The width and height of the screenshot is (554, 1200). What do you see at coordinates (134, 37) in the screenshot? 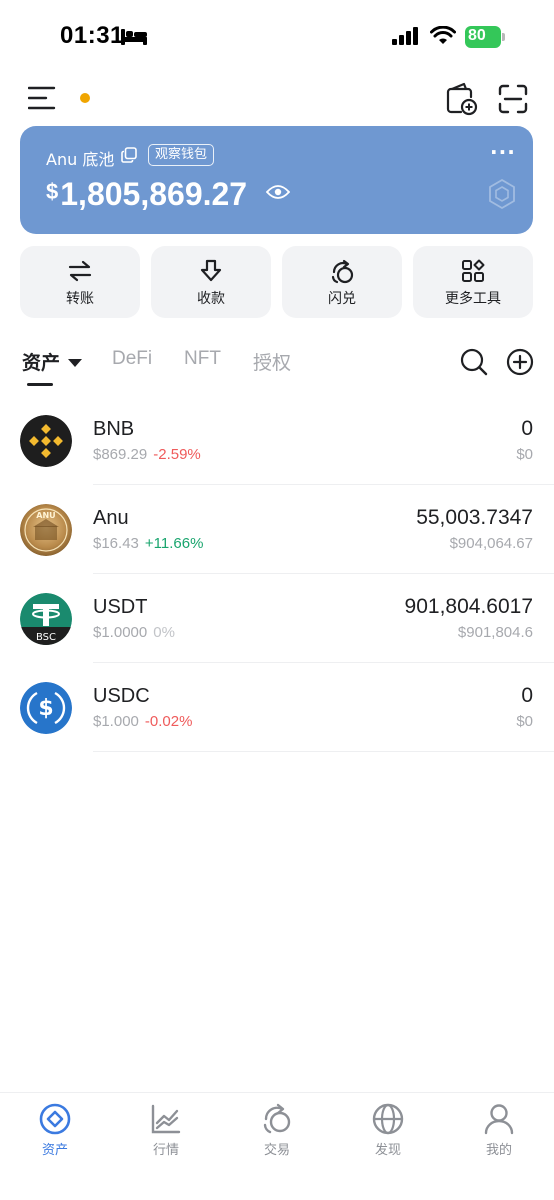
I see `sleep-focus-icon` at bounding box center [134, 37].